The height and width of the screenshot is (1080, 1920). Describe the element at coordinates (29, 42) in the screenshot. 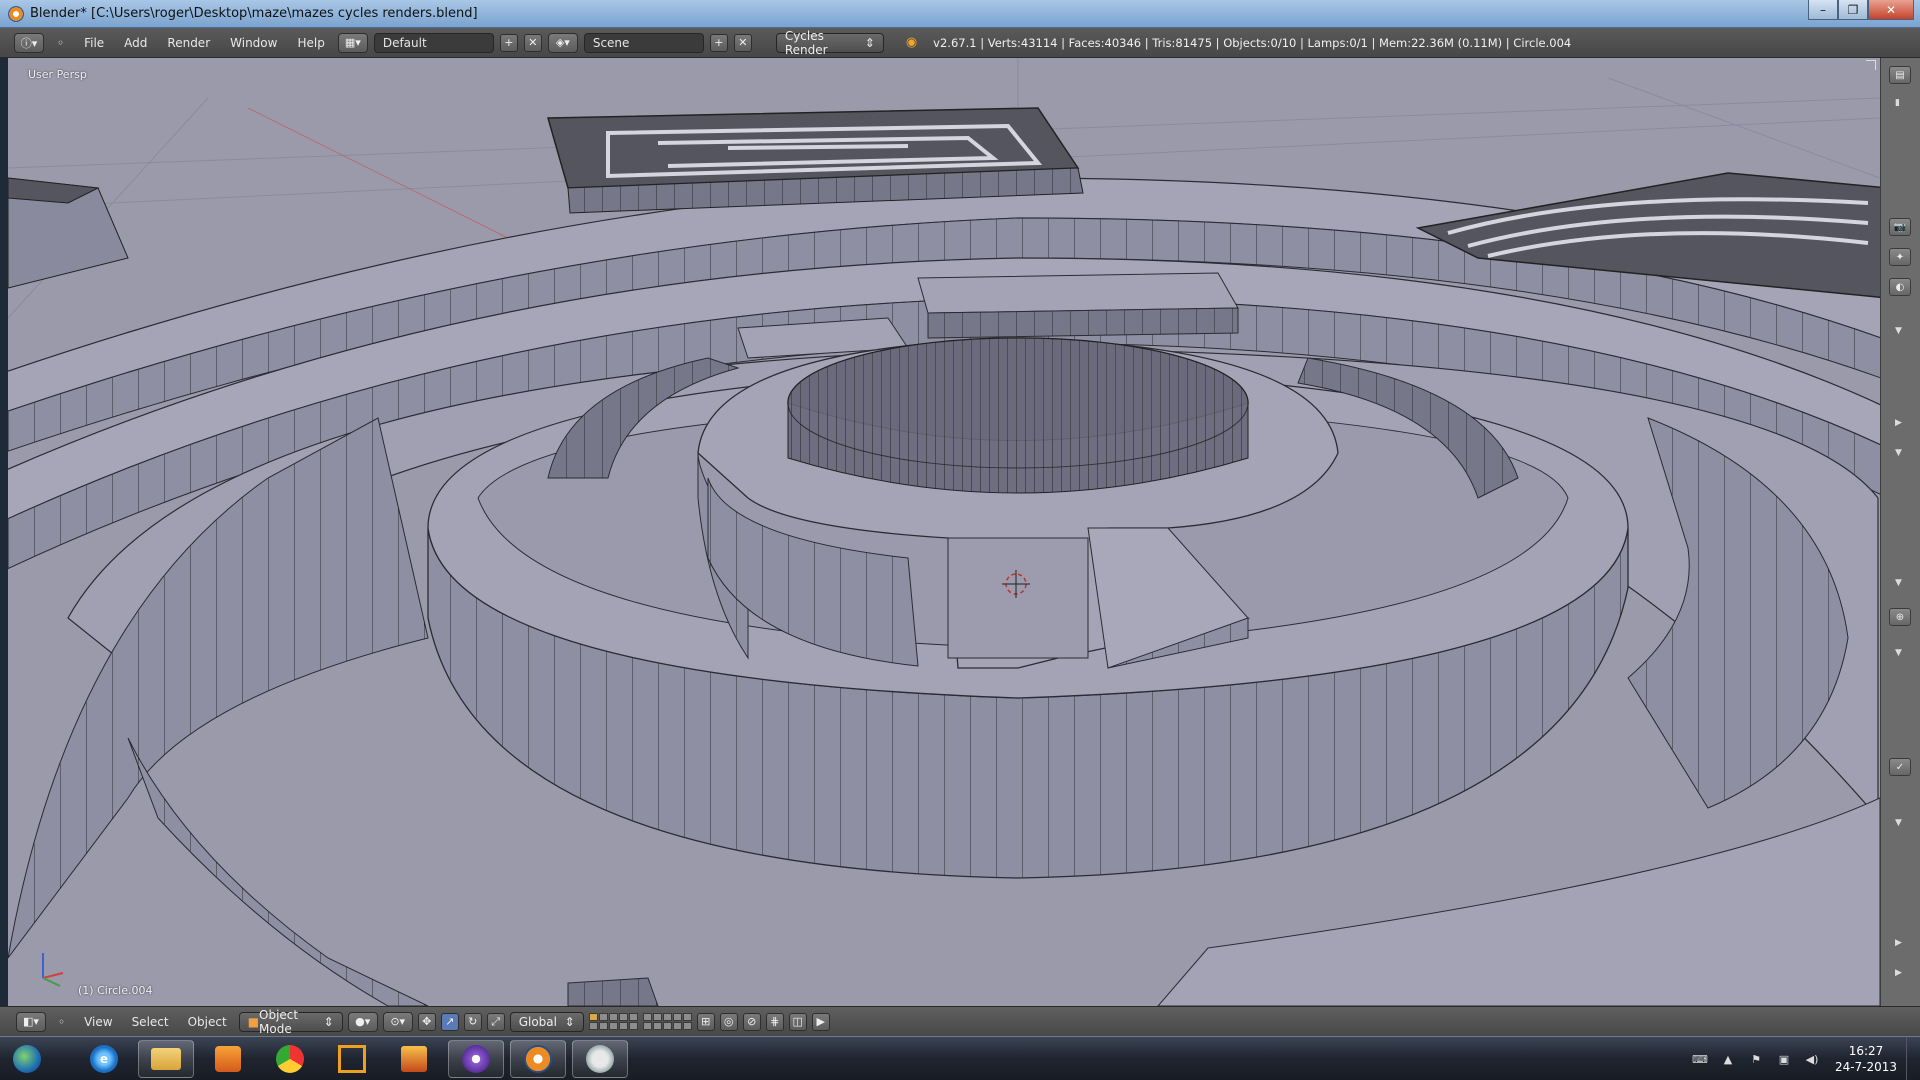

I see `editor-type-info-icon: ⓘ▾` at that location.